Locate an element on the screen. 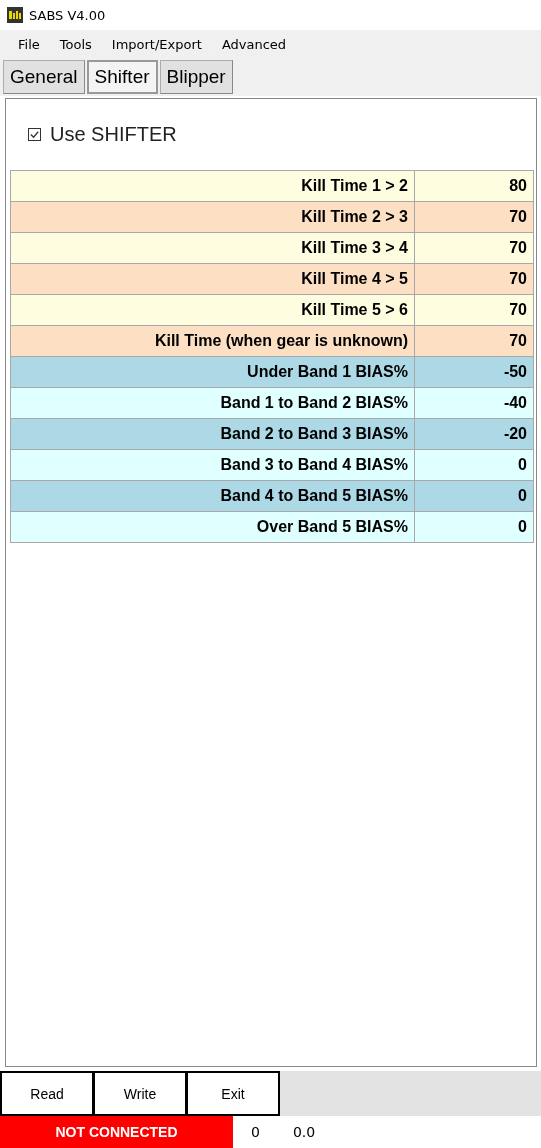 This screenshot has height=1148, width=541. table-cell: Kill Time 5 > 6 is located at coordinates (212, 310).